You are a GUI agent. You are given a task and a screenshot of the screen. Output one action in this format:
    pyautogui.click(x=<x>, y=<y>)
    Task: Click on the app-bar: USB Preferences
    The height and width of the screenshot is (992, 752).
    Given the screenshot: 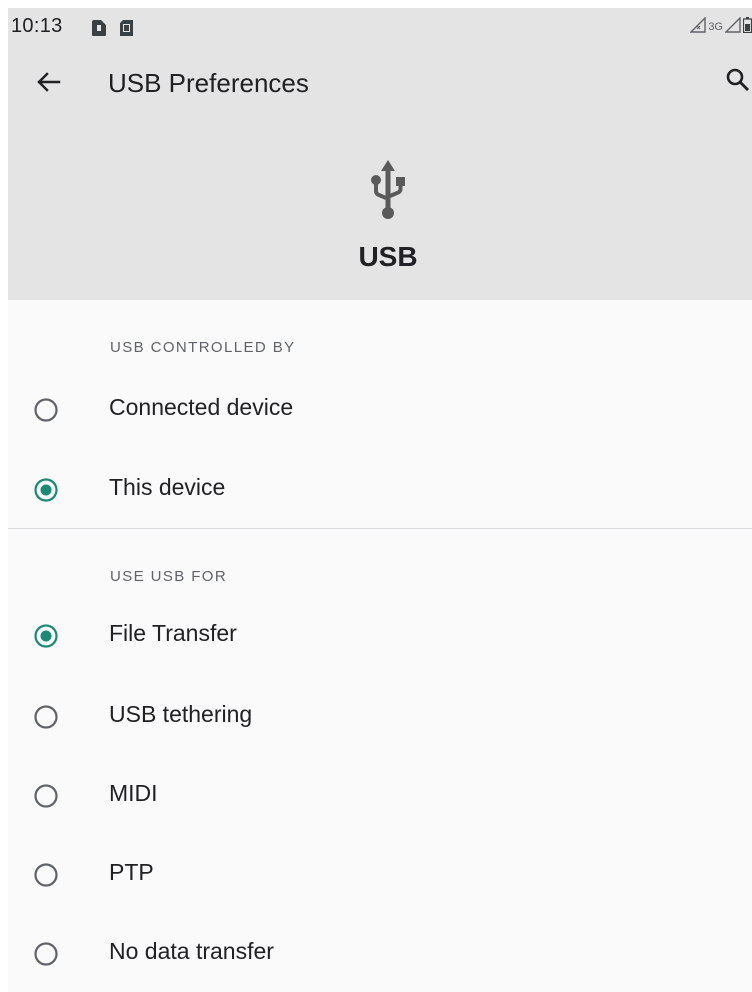 What is the action you would take?
    pyautogui.click(x=380, y=82)
    